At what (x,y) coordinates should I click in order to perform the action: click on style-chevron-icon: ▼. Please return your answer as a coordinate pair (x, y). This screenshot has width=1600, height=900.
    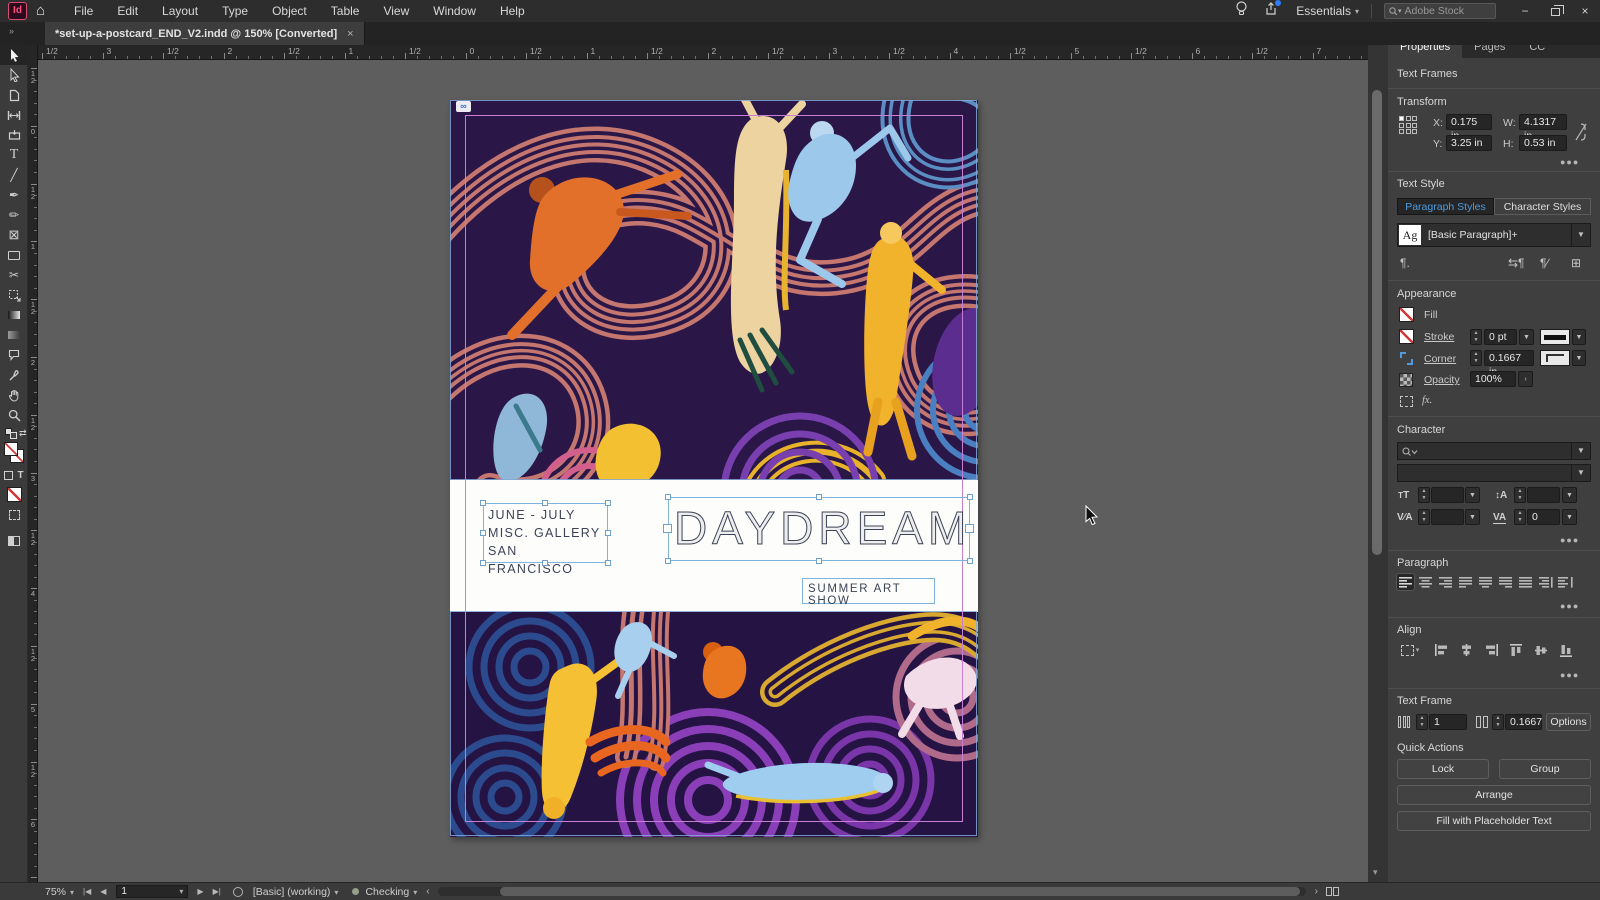
    Looking at the image, I should click on (1580, 235).